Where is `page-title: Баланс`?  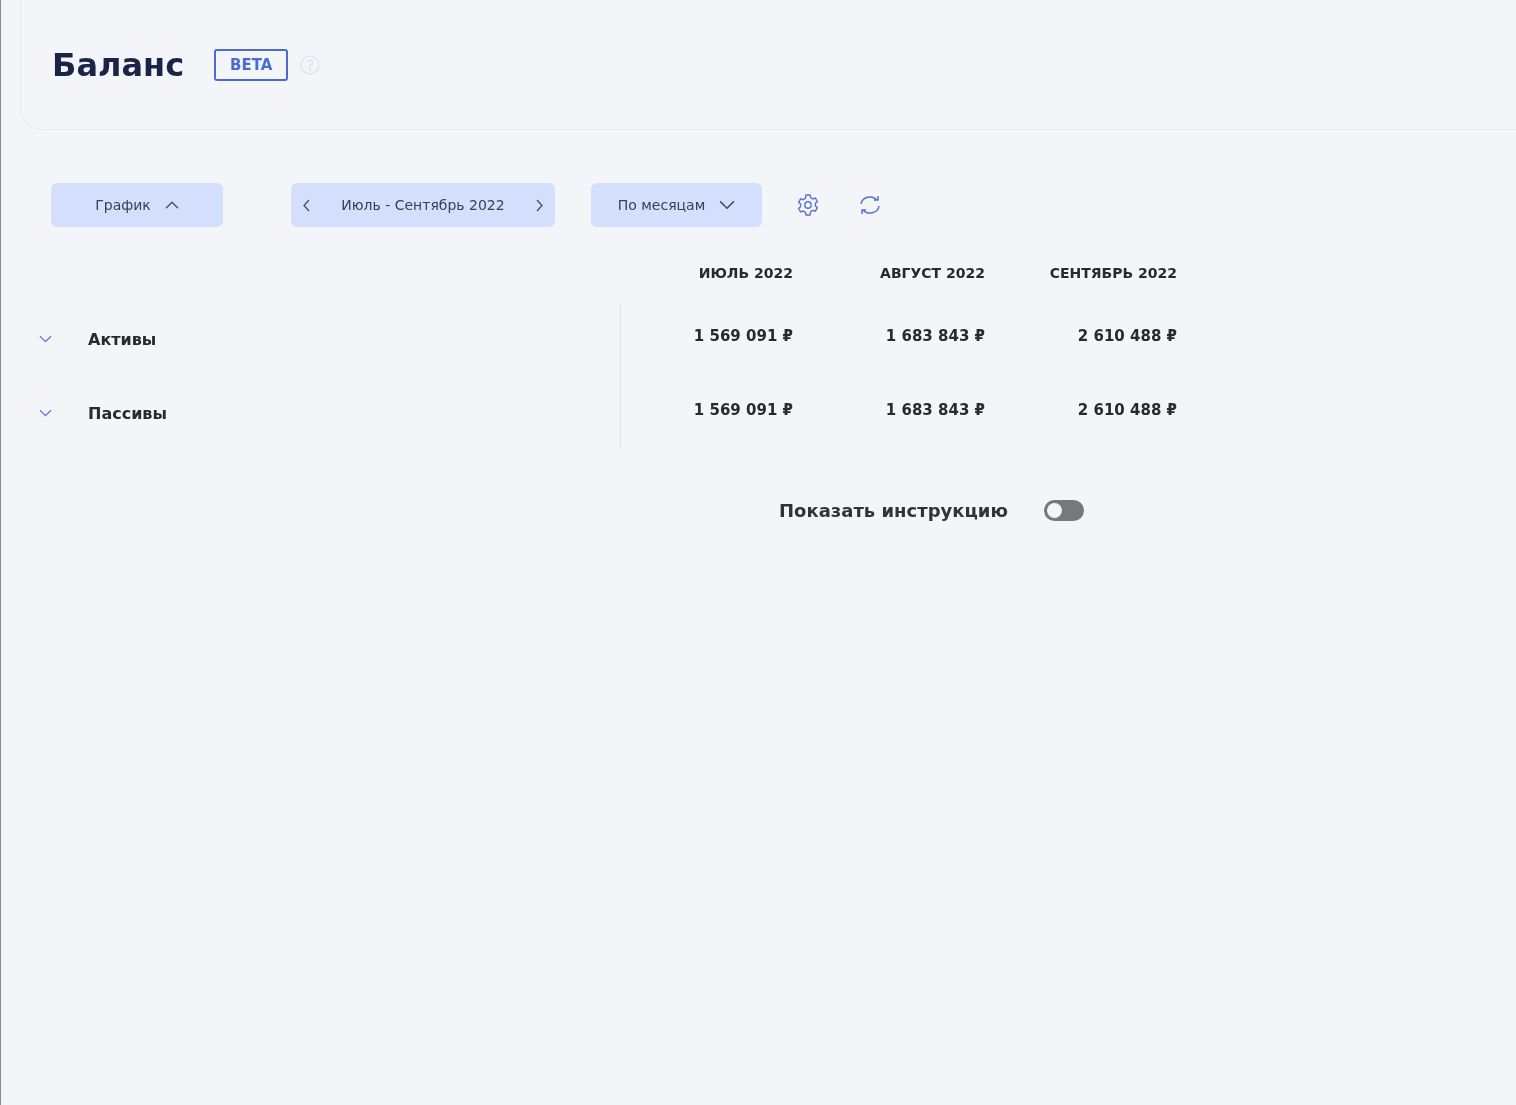 page-title: Баланс is located at coordinates (118, 64).